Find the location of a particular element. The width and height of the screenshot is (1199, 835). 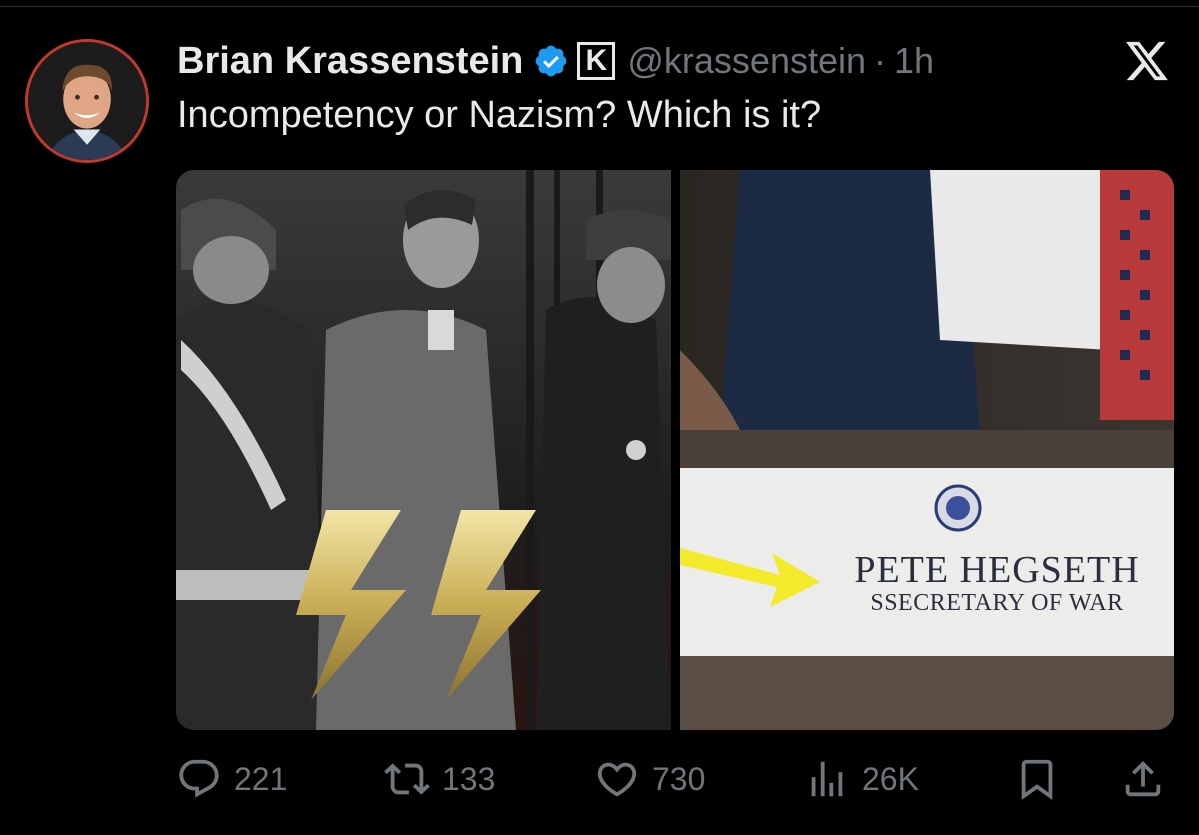

like-icon is located at coordinates (617, 779).